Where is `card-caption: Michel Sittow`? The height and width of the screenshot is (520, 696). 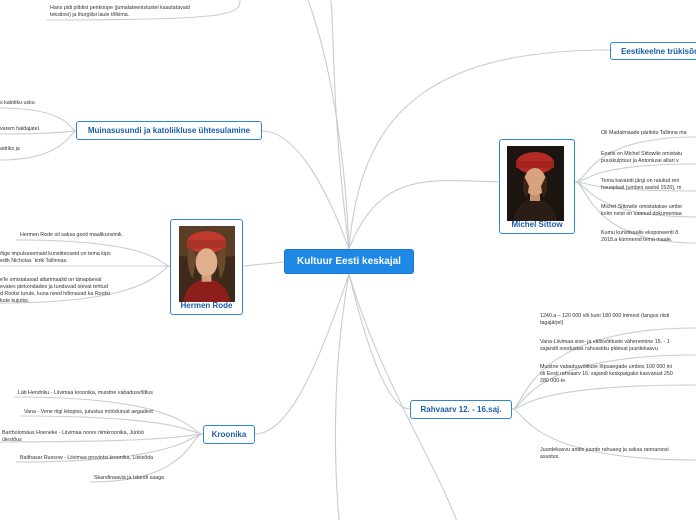 card-caption: Michel Sittow is located at coordinates (537, 224).